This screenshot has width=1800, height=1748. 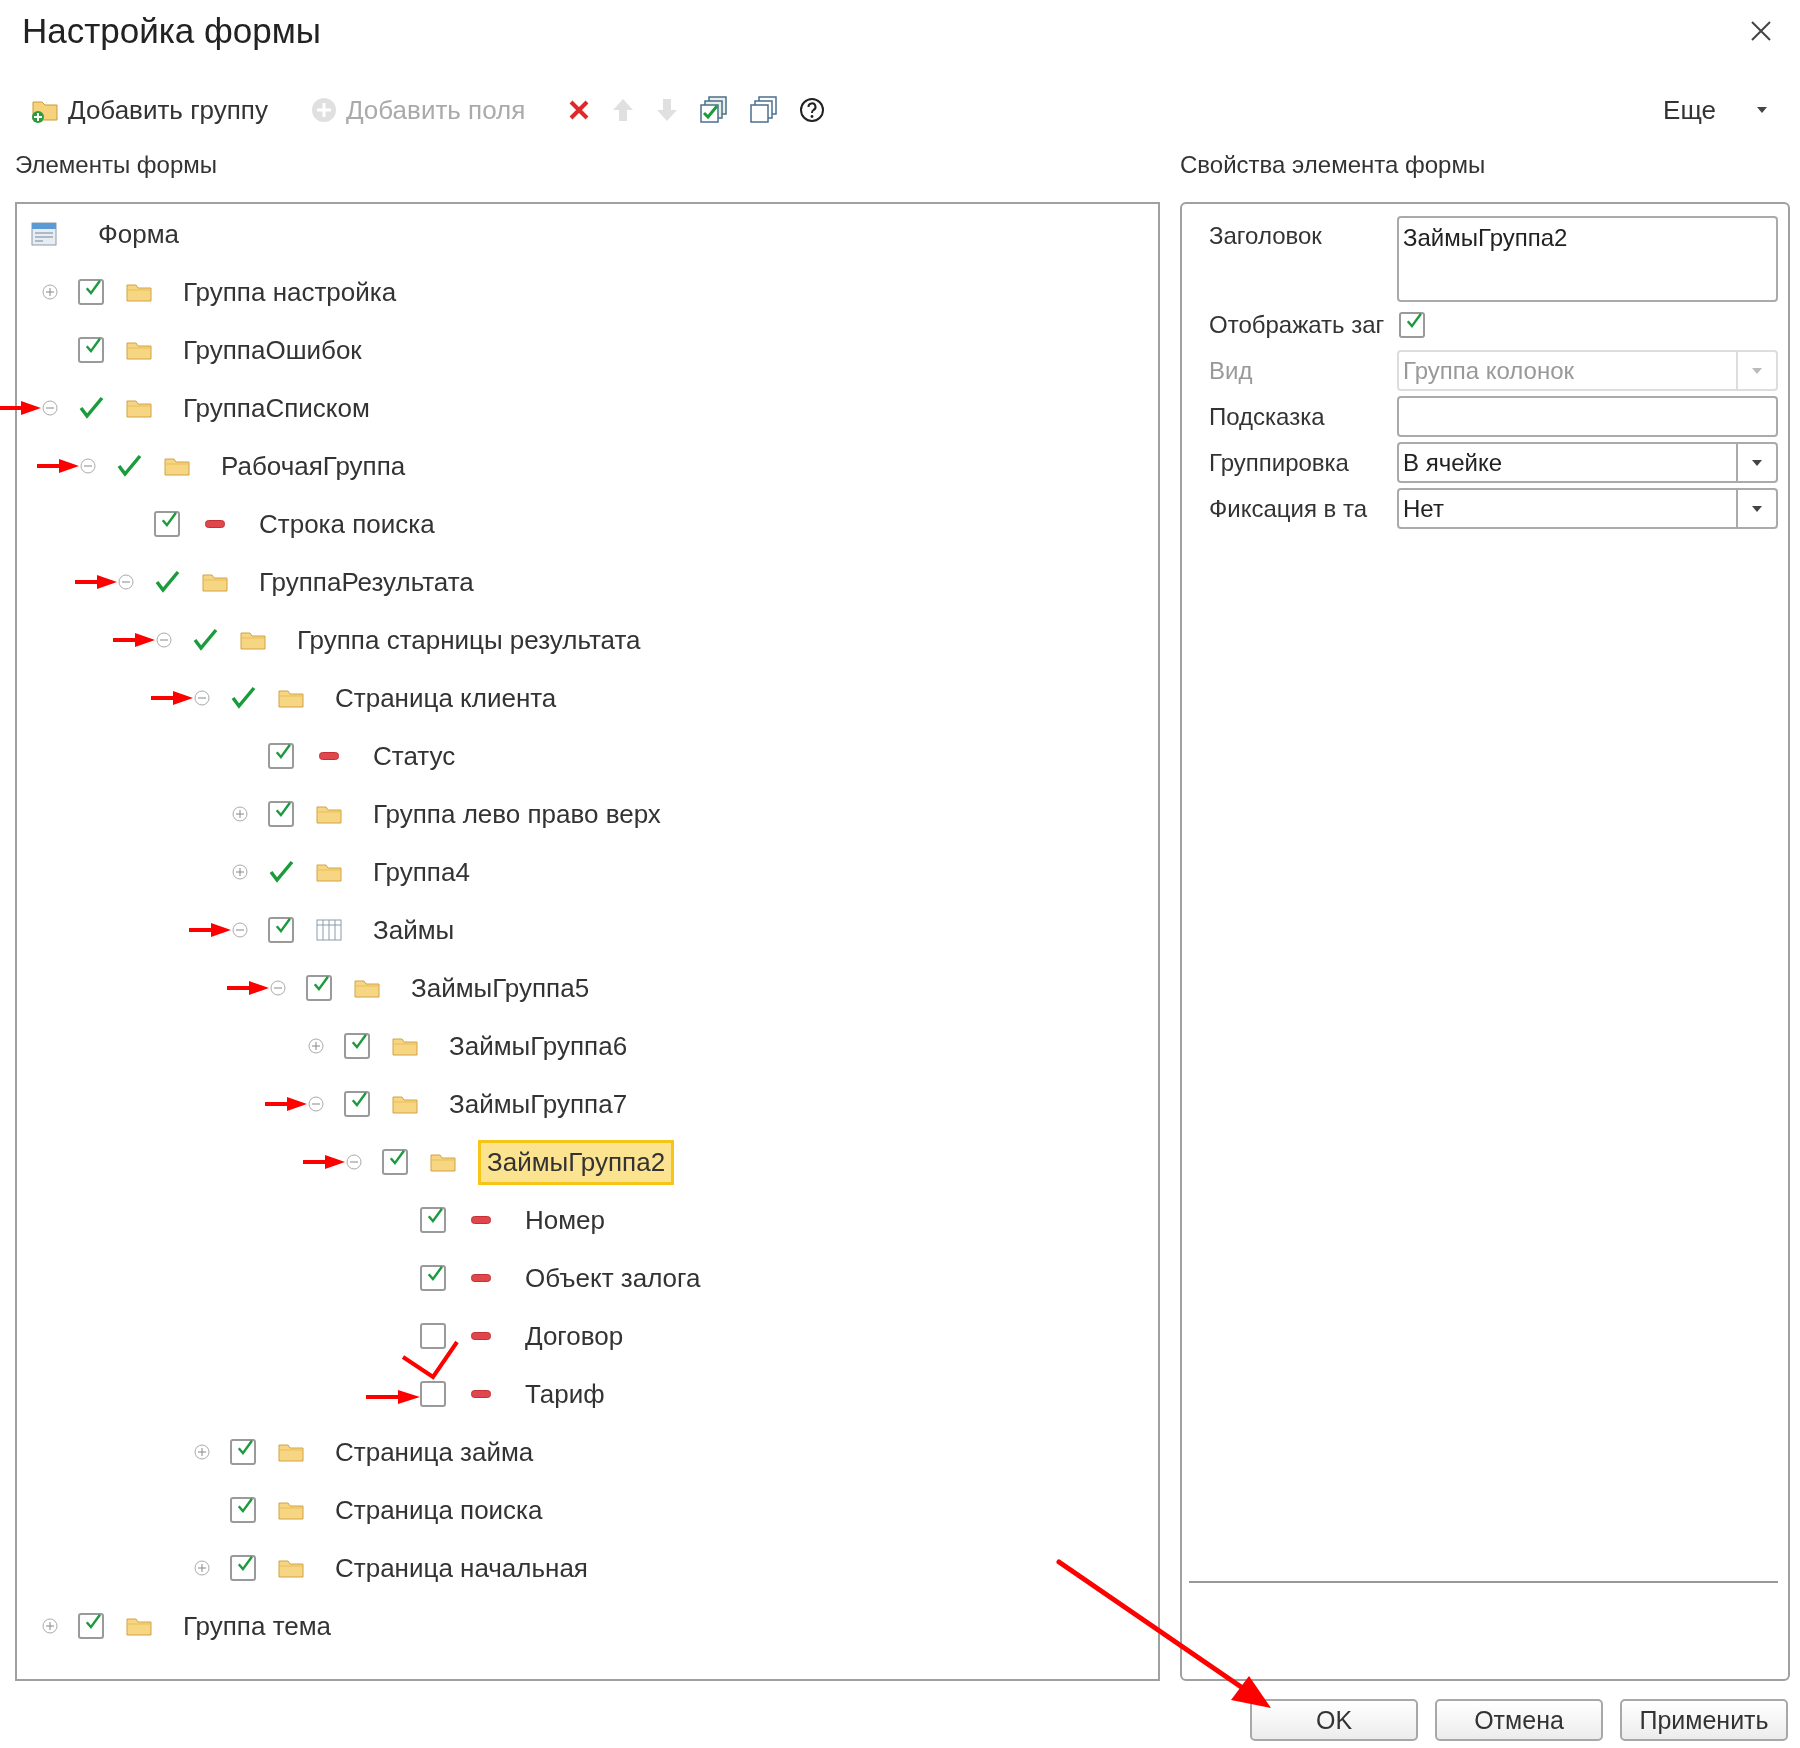 I want to click on tree-item: Страница поиска, so click(x=439, y=1510).